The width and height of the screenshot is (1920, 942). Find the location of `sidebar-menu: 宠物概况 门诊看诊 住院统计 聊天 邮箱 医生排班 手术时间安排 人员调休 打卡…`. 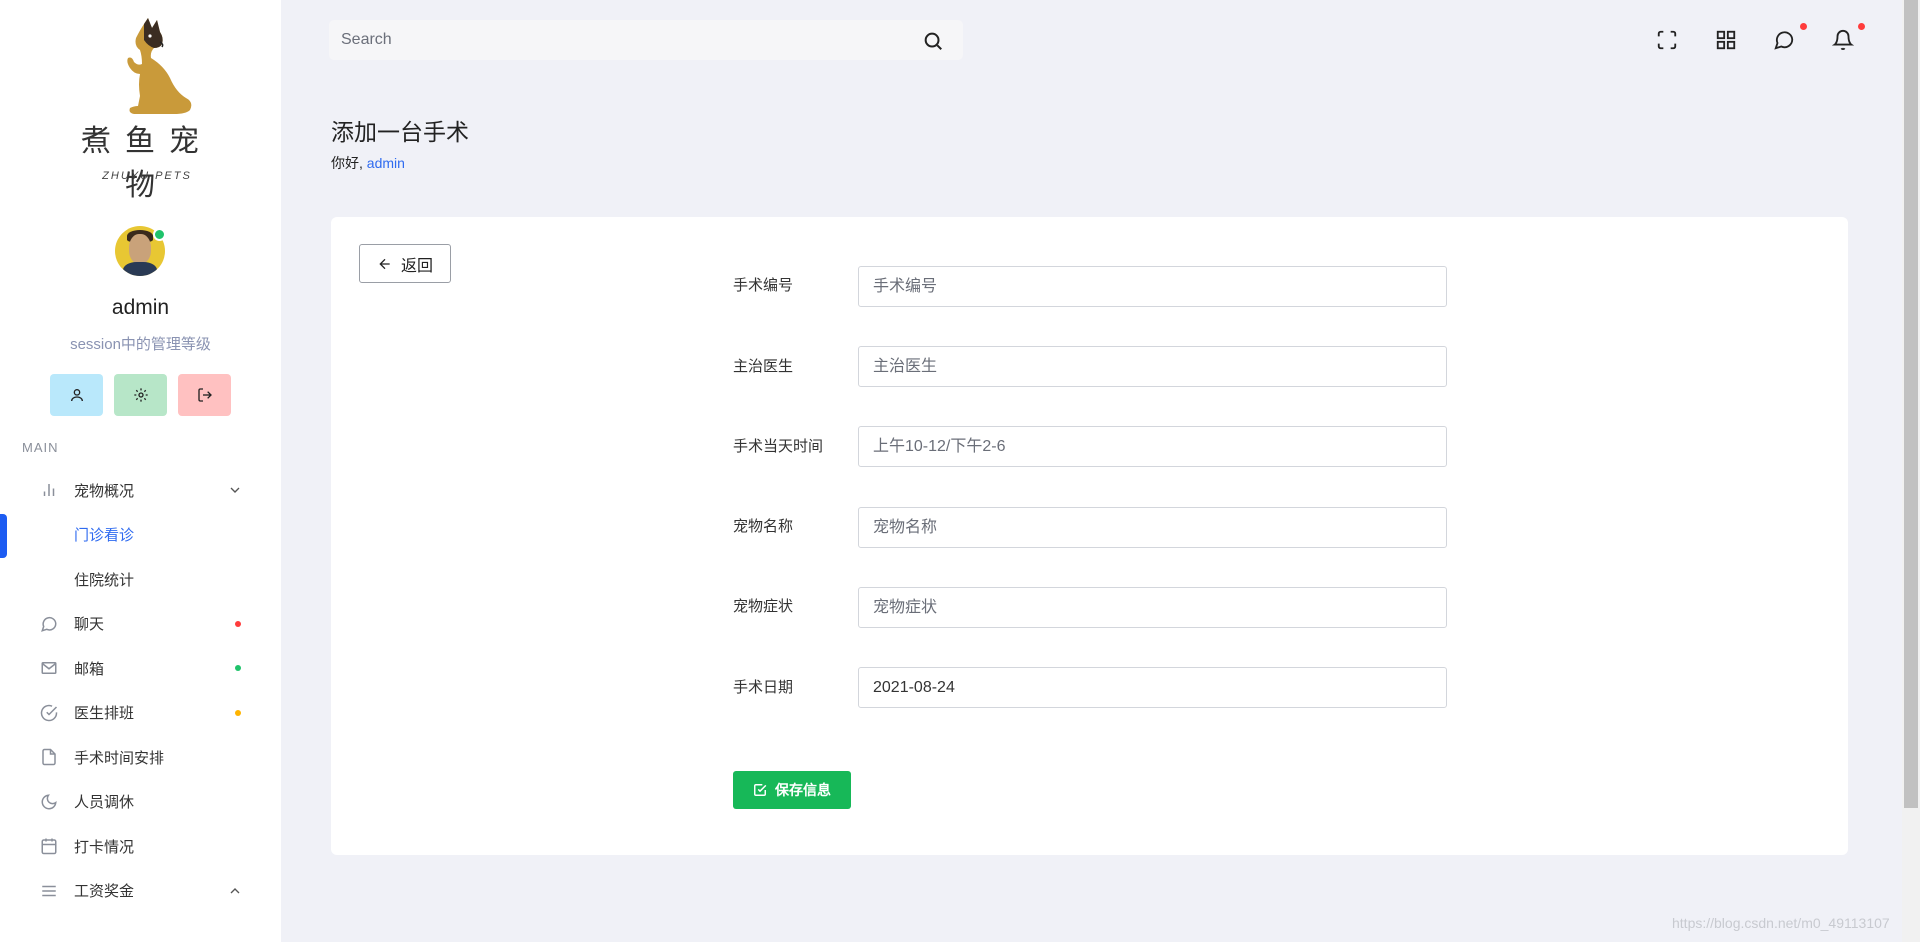

sidebar-menu: 宠物概况 门诊看诊 住院统计 聊天 邮箱 医生排班 手术时间安排 人员调休 打卡… is located at coordinates (140, 690).